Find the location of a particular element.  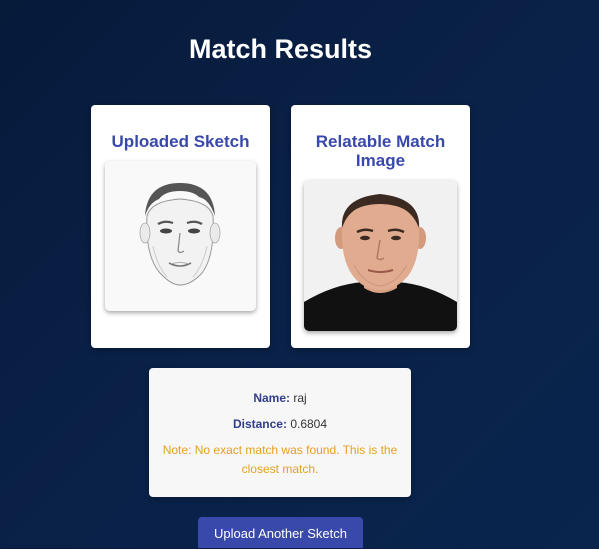

upload-another-sketch-button: Upload Another Sketch is located at coordinates (280, 532).